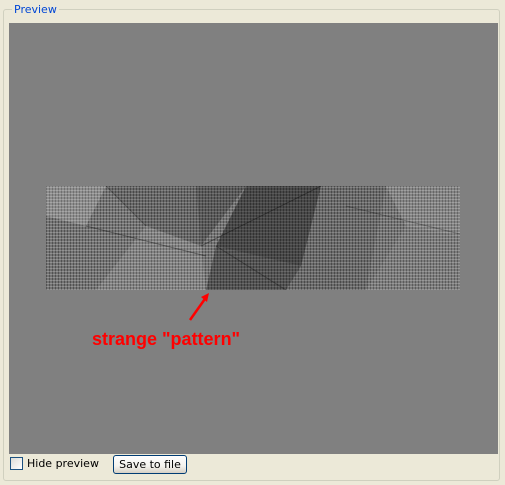  What do you see at coordinates (150, 464) in the screenshot?
I see `save-to-file-button: Save to file` at bounding box center [150, 464].